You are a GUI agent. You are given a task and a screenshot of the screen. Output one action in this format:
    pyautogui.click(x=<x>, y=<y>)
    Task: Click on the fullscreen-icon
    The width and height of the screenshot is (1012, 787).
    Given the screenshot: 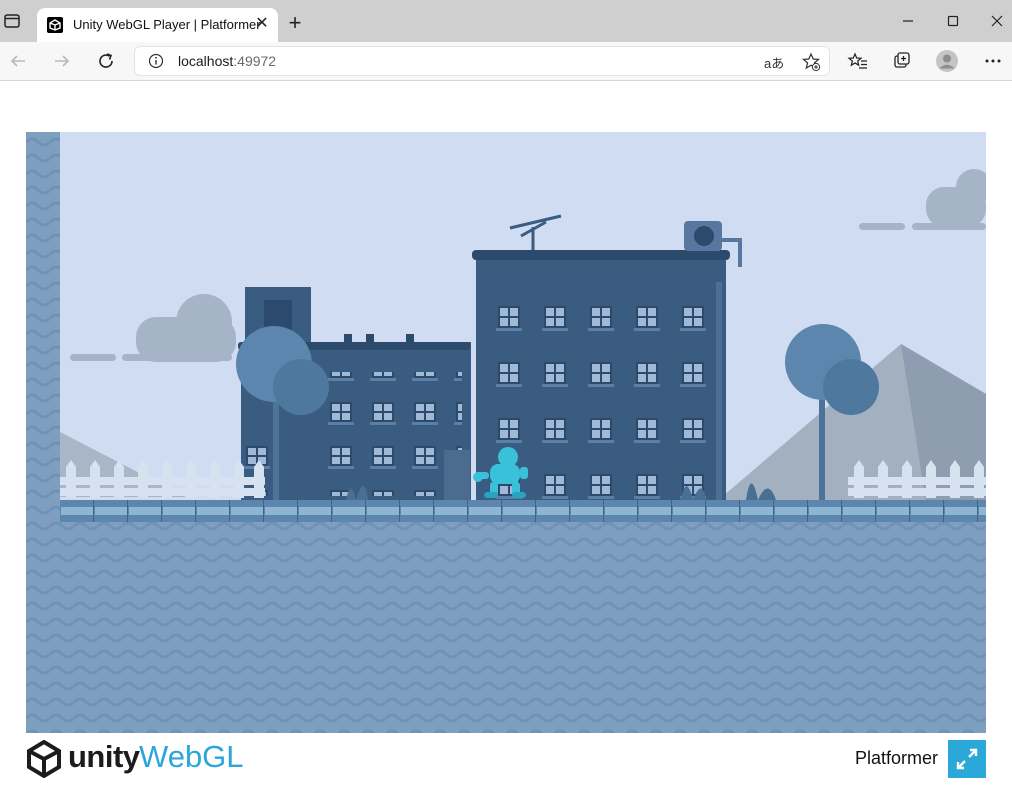 What is the action you would take?
    pyautogui.click(x=967, y=759)
    